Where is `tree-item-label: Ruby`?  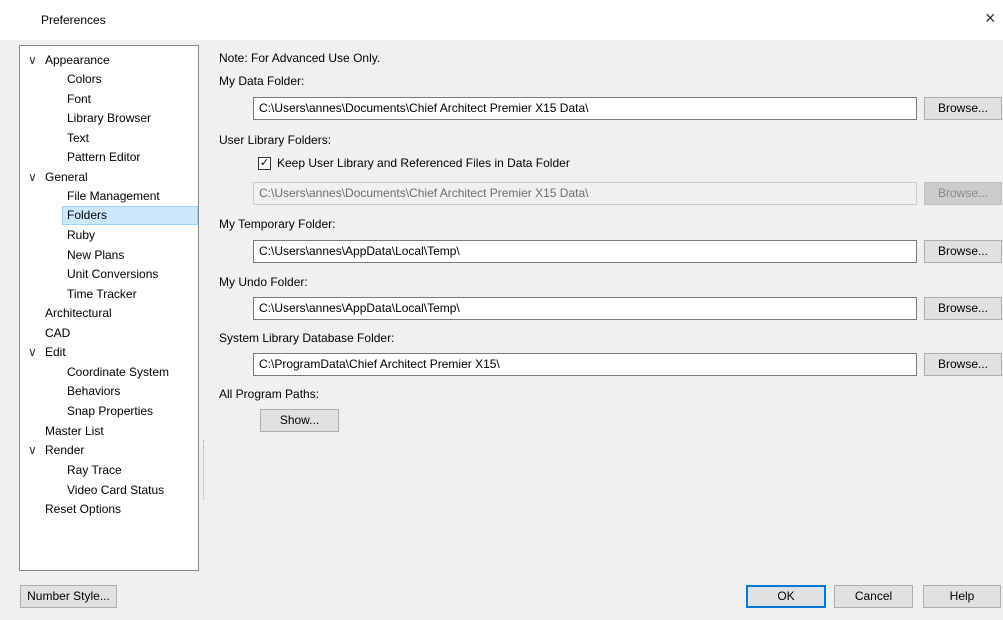 tree-item-label: Ruby is located at coordinates (81, 235).